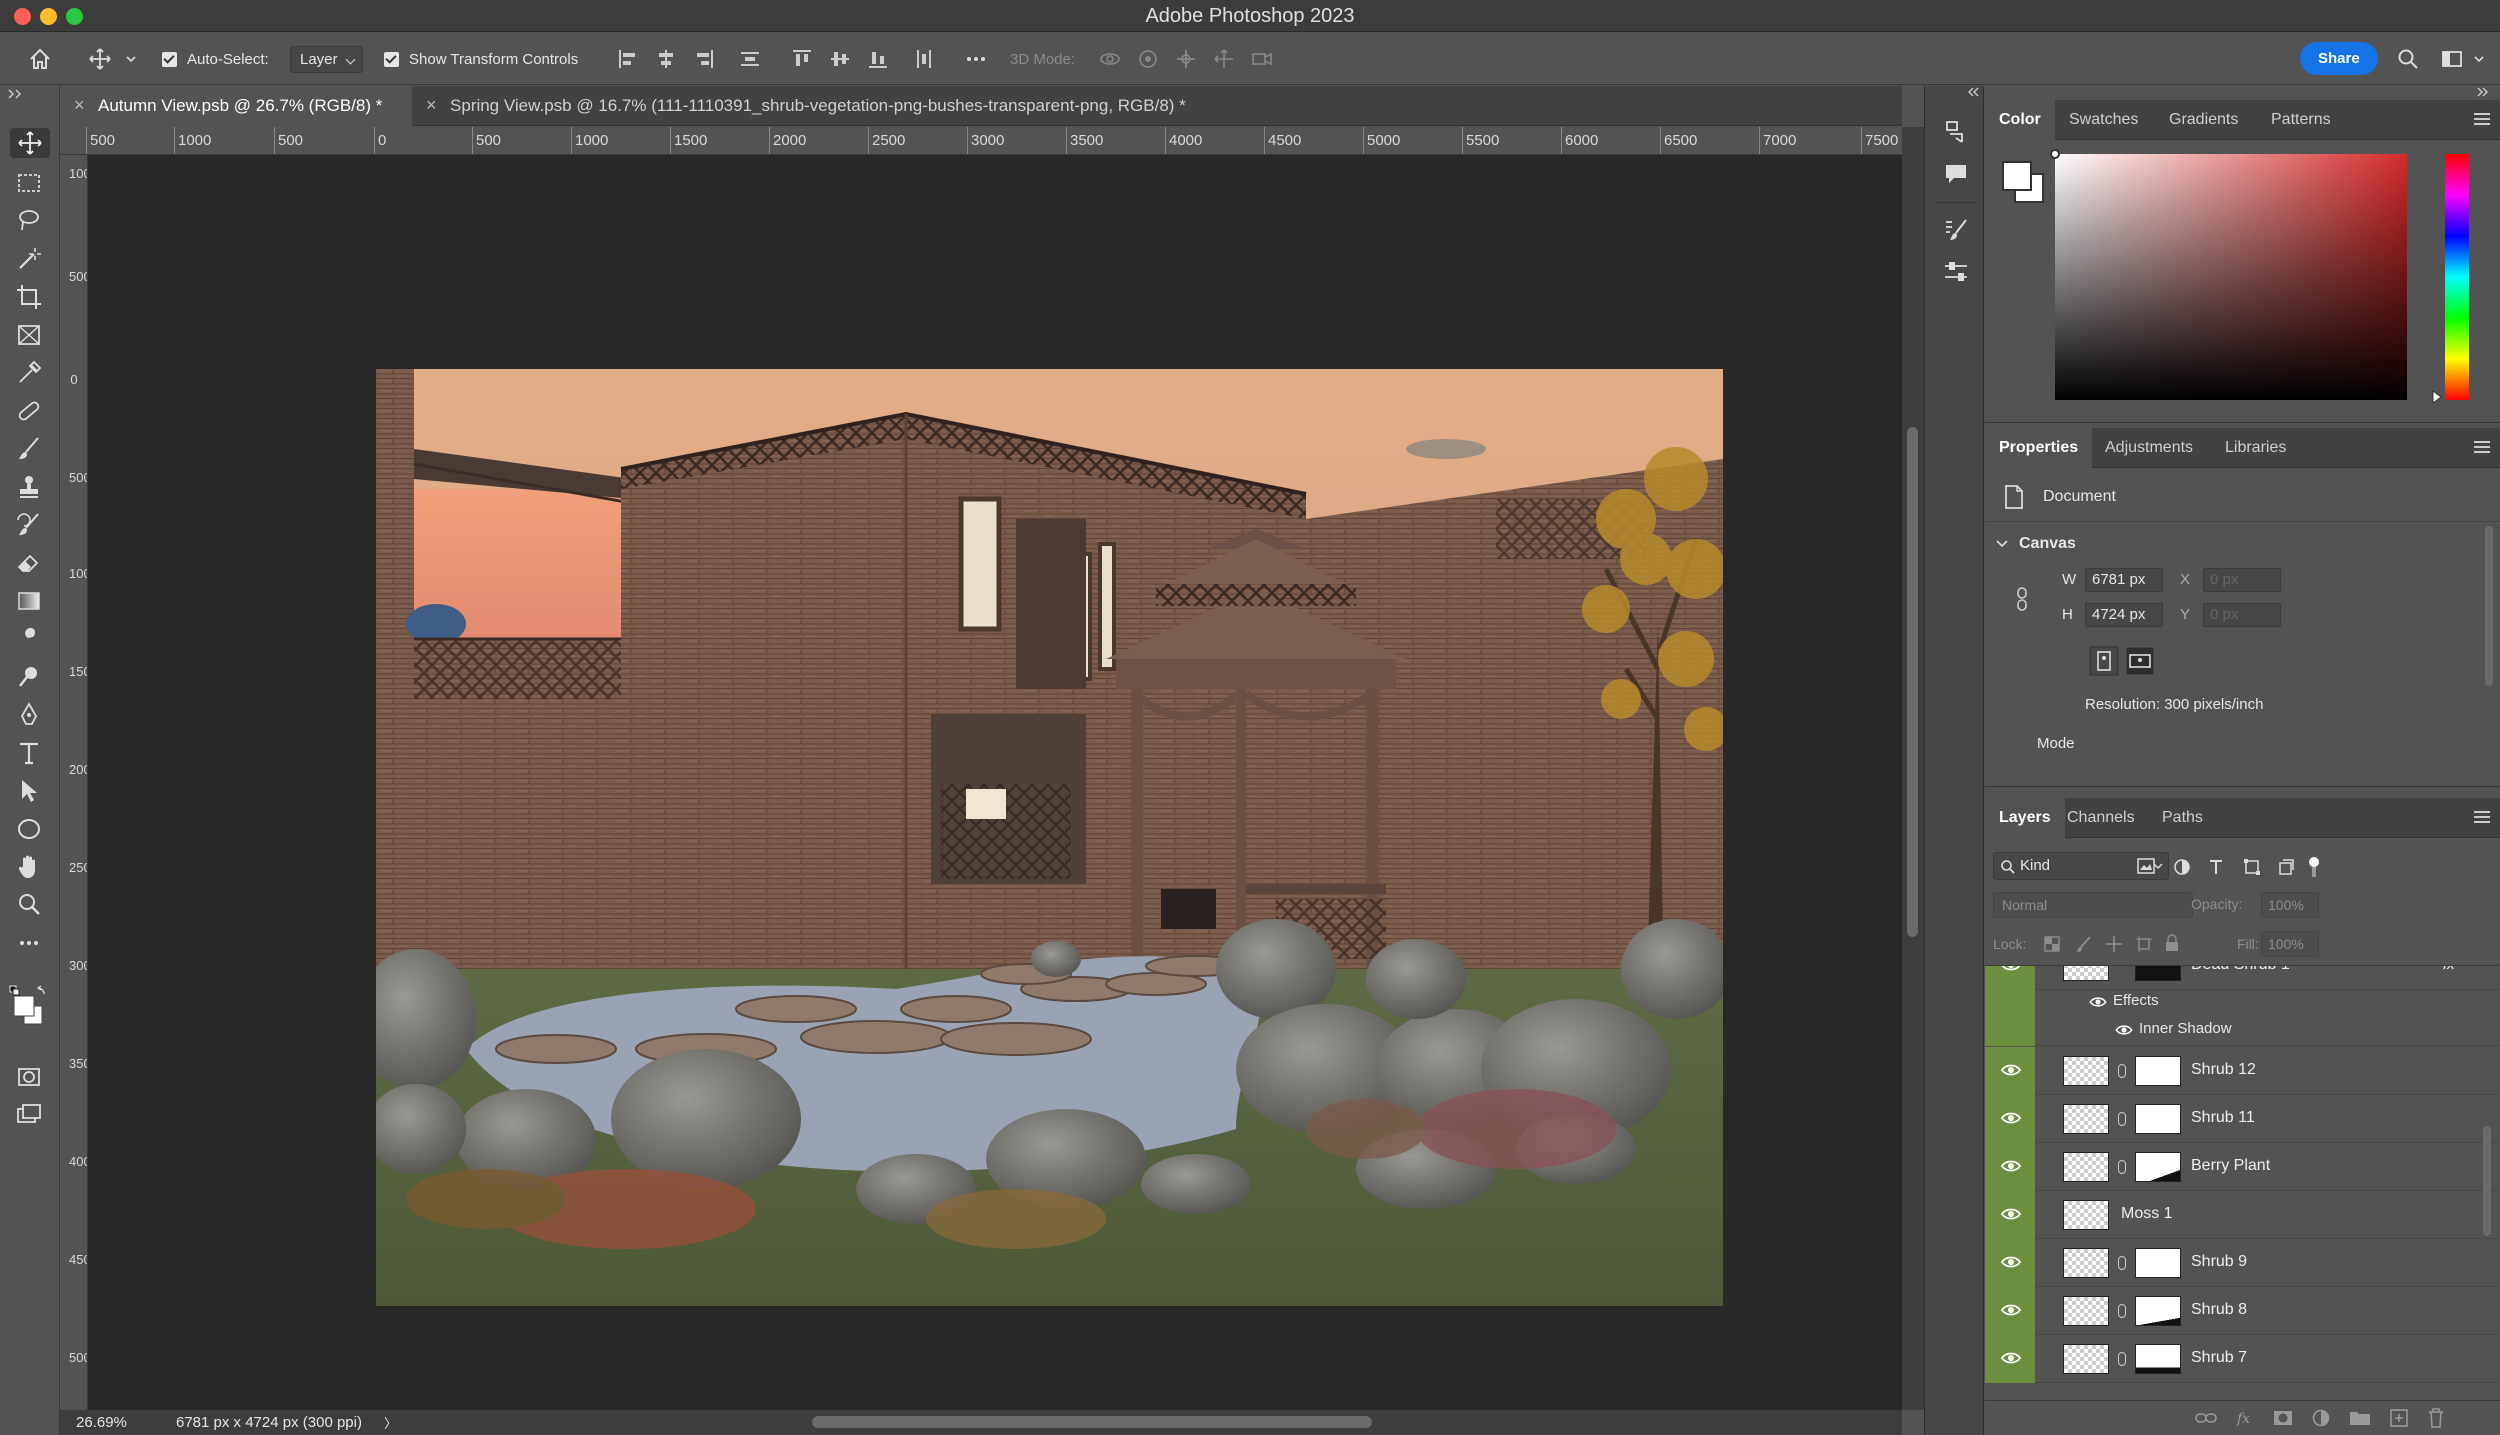 The width and height of the screenshot is (2500, 1435). Describe the element at coordinates (2185, 1028) in the screenshot. I see `inner-shadow-effect: Inner Shadow` at that location.